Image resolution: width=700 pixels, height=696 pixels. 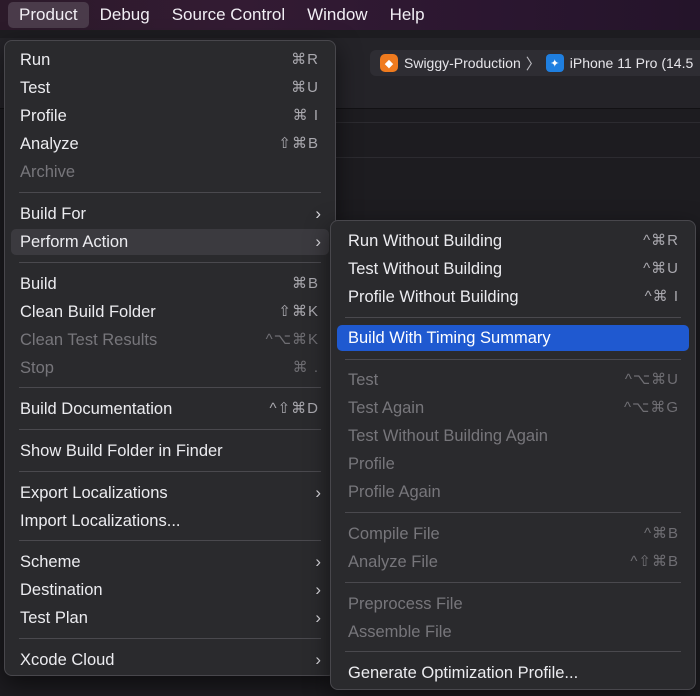 I want to click on menu-item-label: Stop, so click(x=37, y=368).